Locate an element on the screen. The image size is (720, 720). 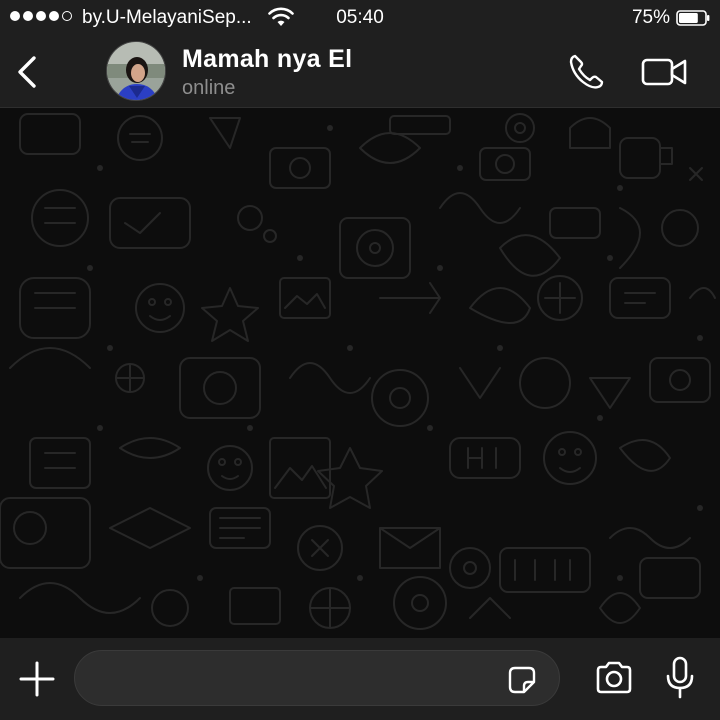
phone-icon is located at coordinates (586, 72).